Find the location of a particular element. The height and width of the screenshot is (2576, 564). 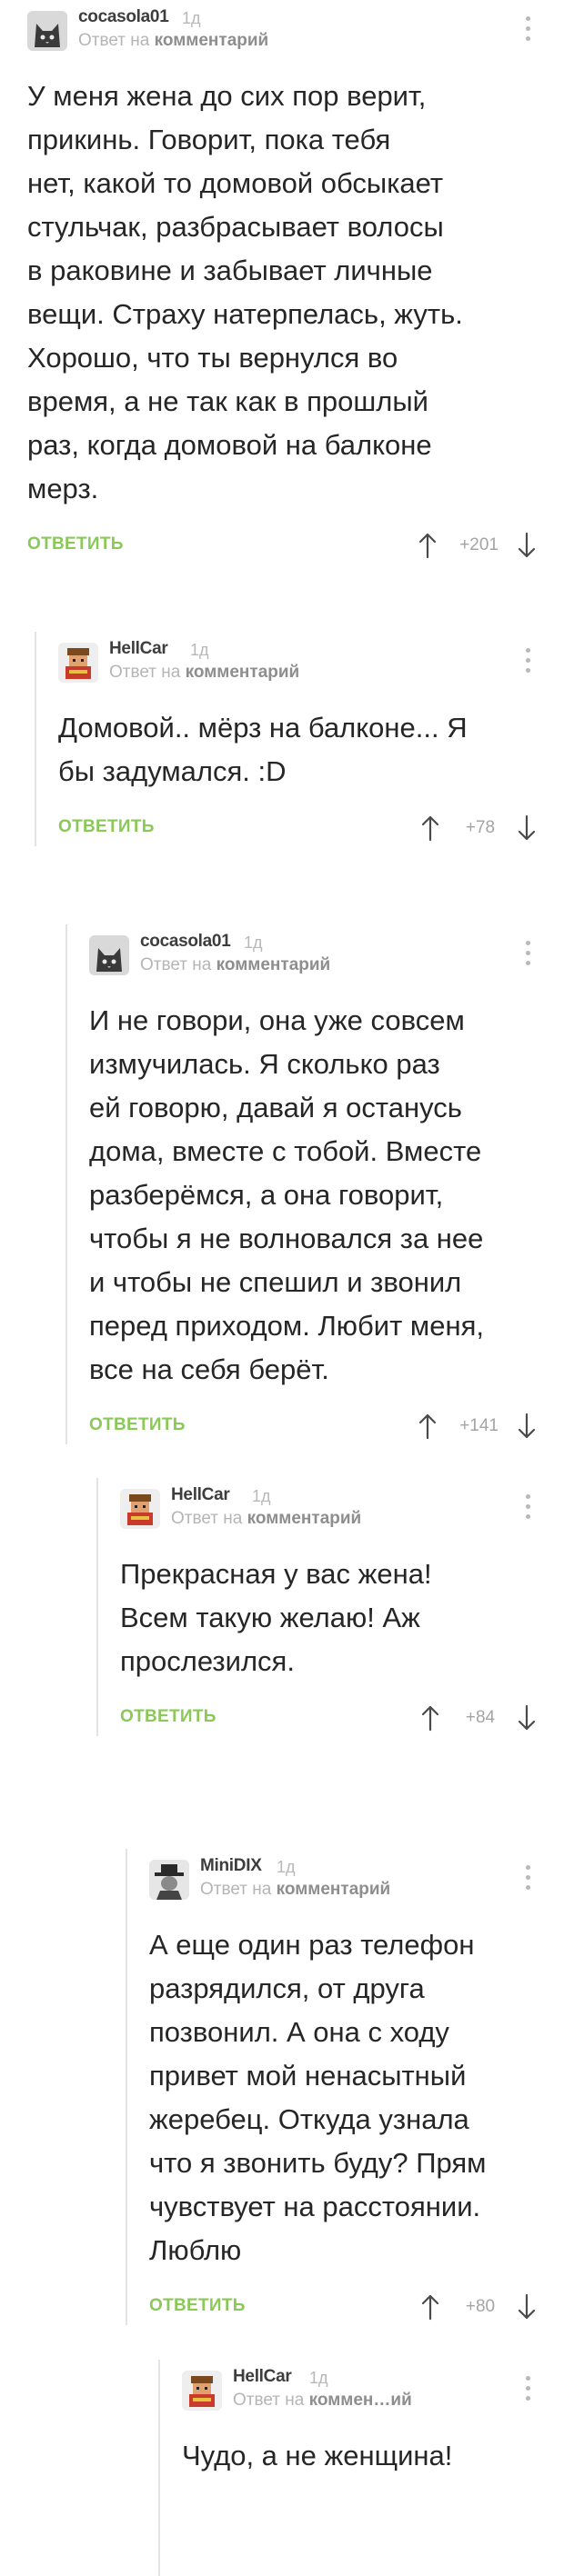

vote-controls: +80 is located at coordinates (478, 2307).